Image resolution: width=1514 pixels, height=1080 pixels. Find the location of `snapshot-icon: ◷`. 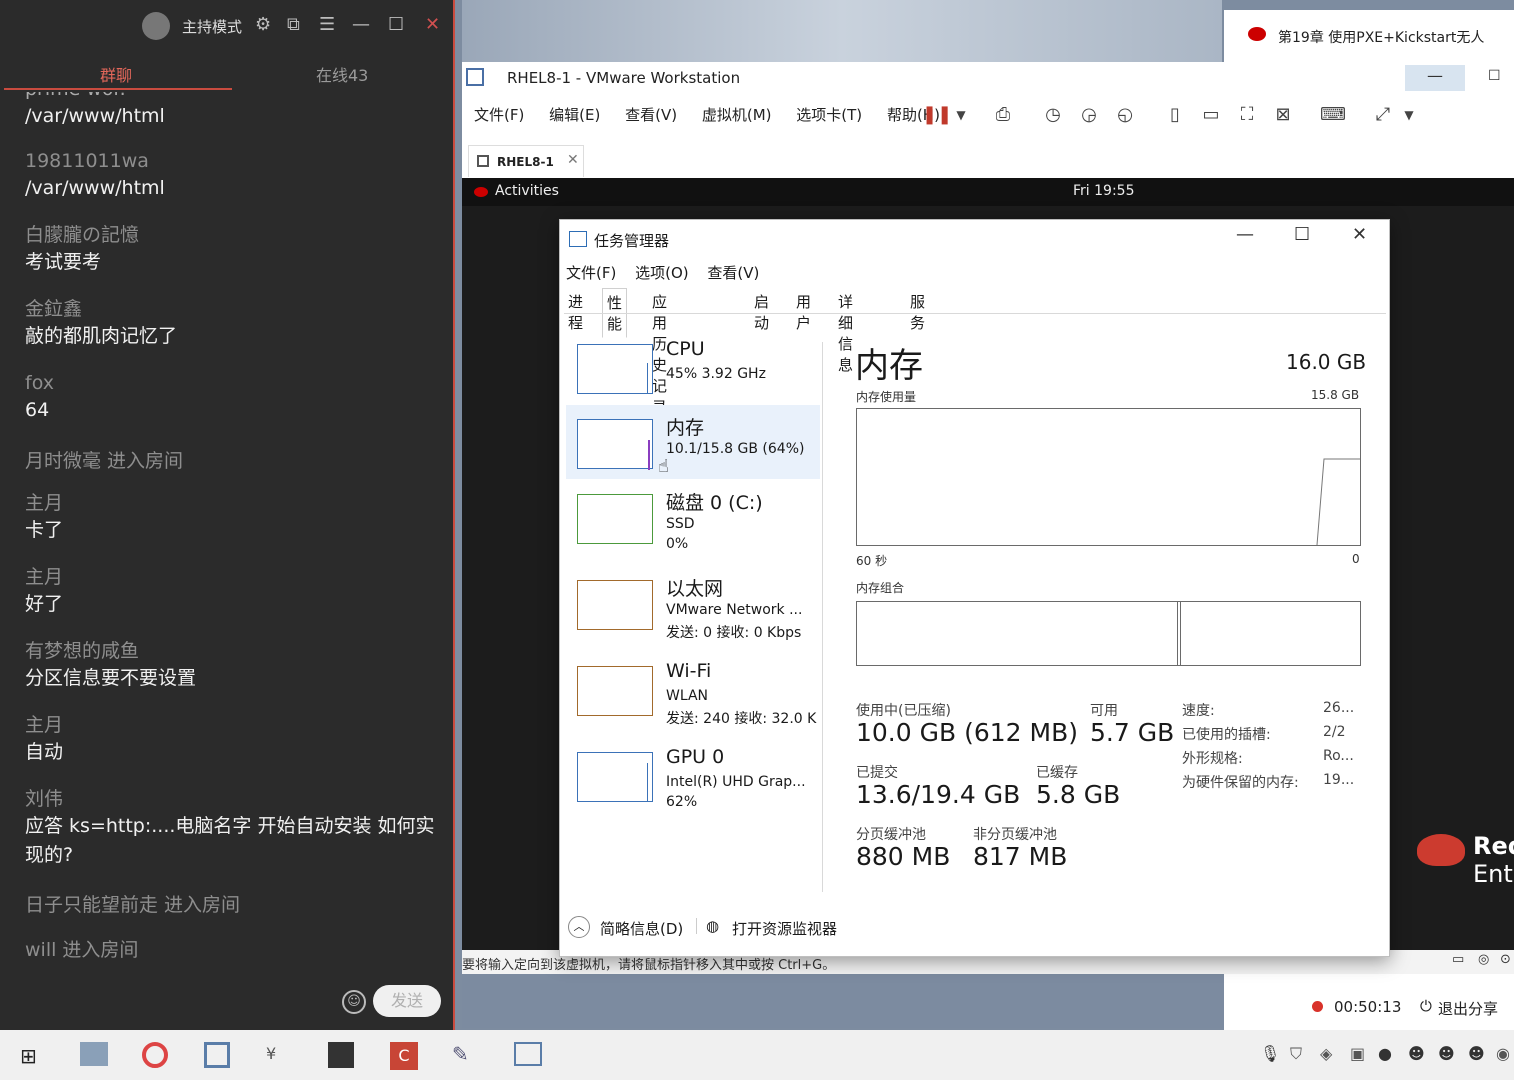

snapshot-icon: ◷ is located at coordinates (1053, 115).